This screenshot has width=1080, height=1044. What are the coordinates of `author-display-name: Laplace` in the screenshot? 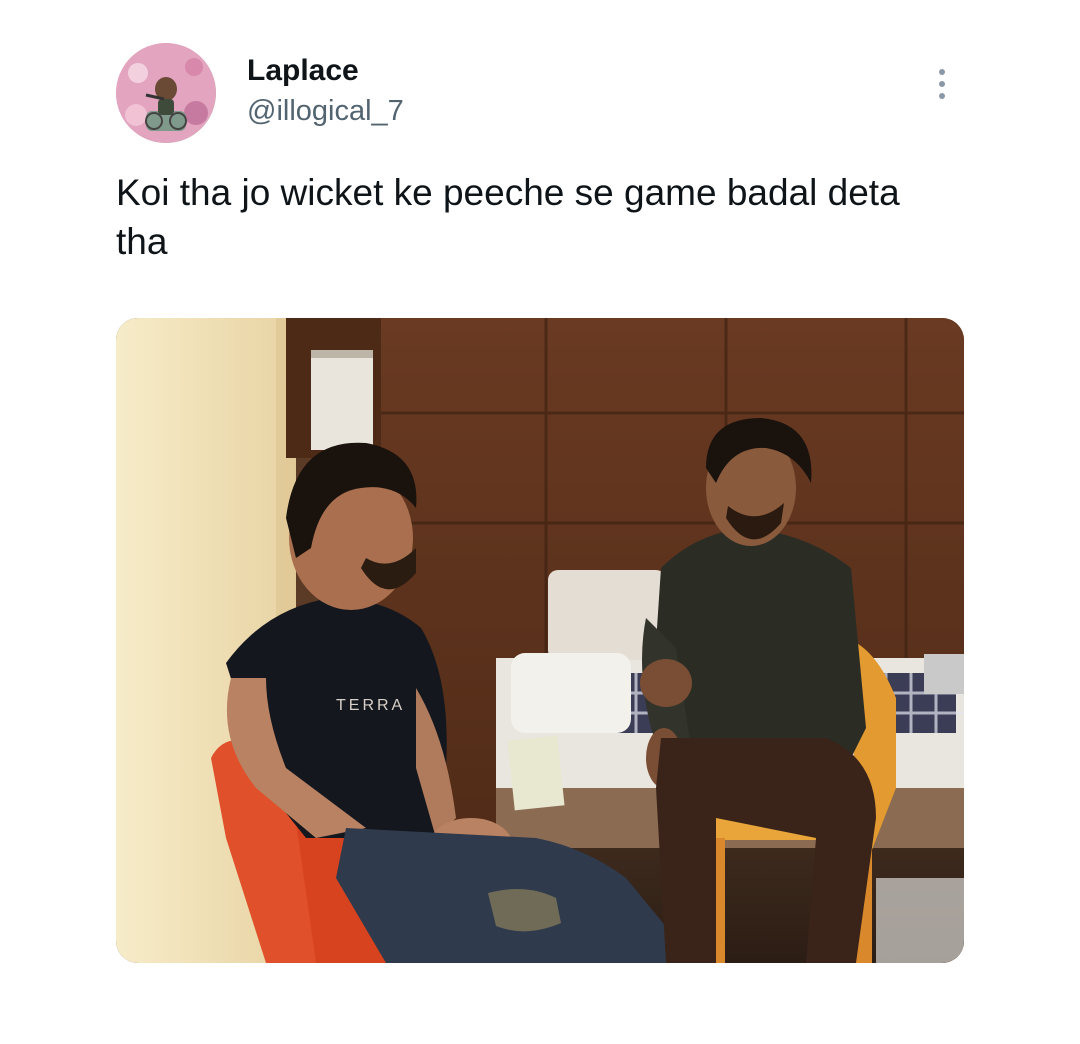 It's located at (325, 71).